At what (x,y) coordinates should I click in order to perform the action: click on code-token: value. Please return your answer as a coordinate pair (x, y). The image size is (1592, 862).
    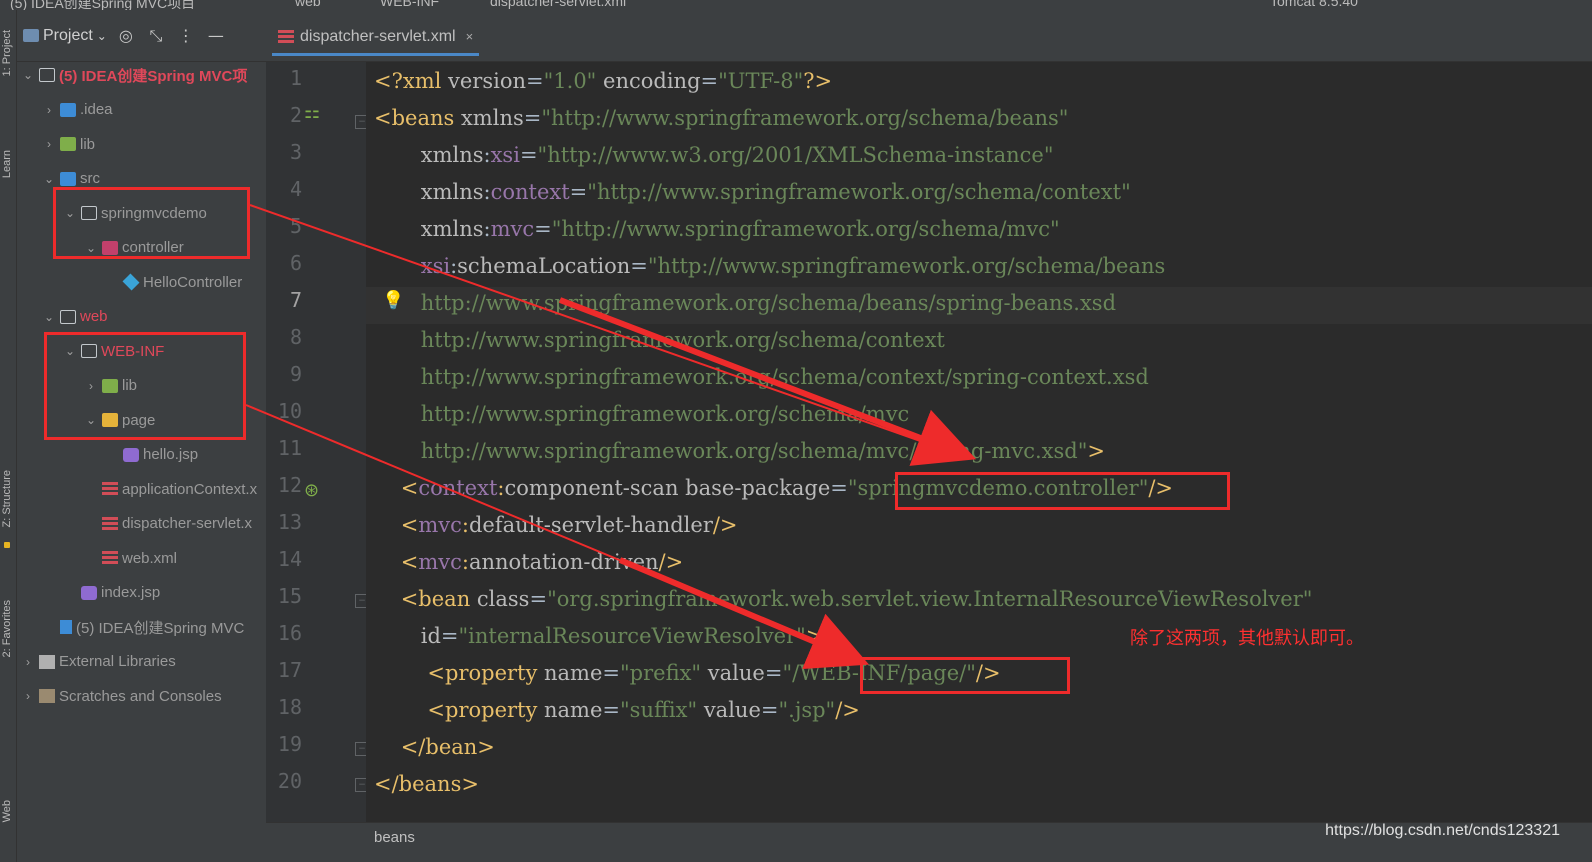
    Looking at the image, I should click on (736, 673).